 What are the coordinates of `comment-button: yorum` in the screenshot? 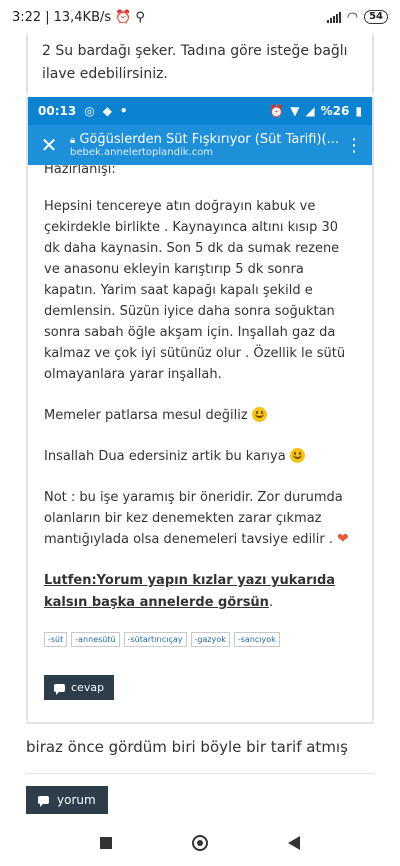 It's located at (67, 800).